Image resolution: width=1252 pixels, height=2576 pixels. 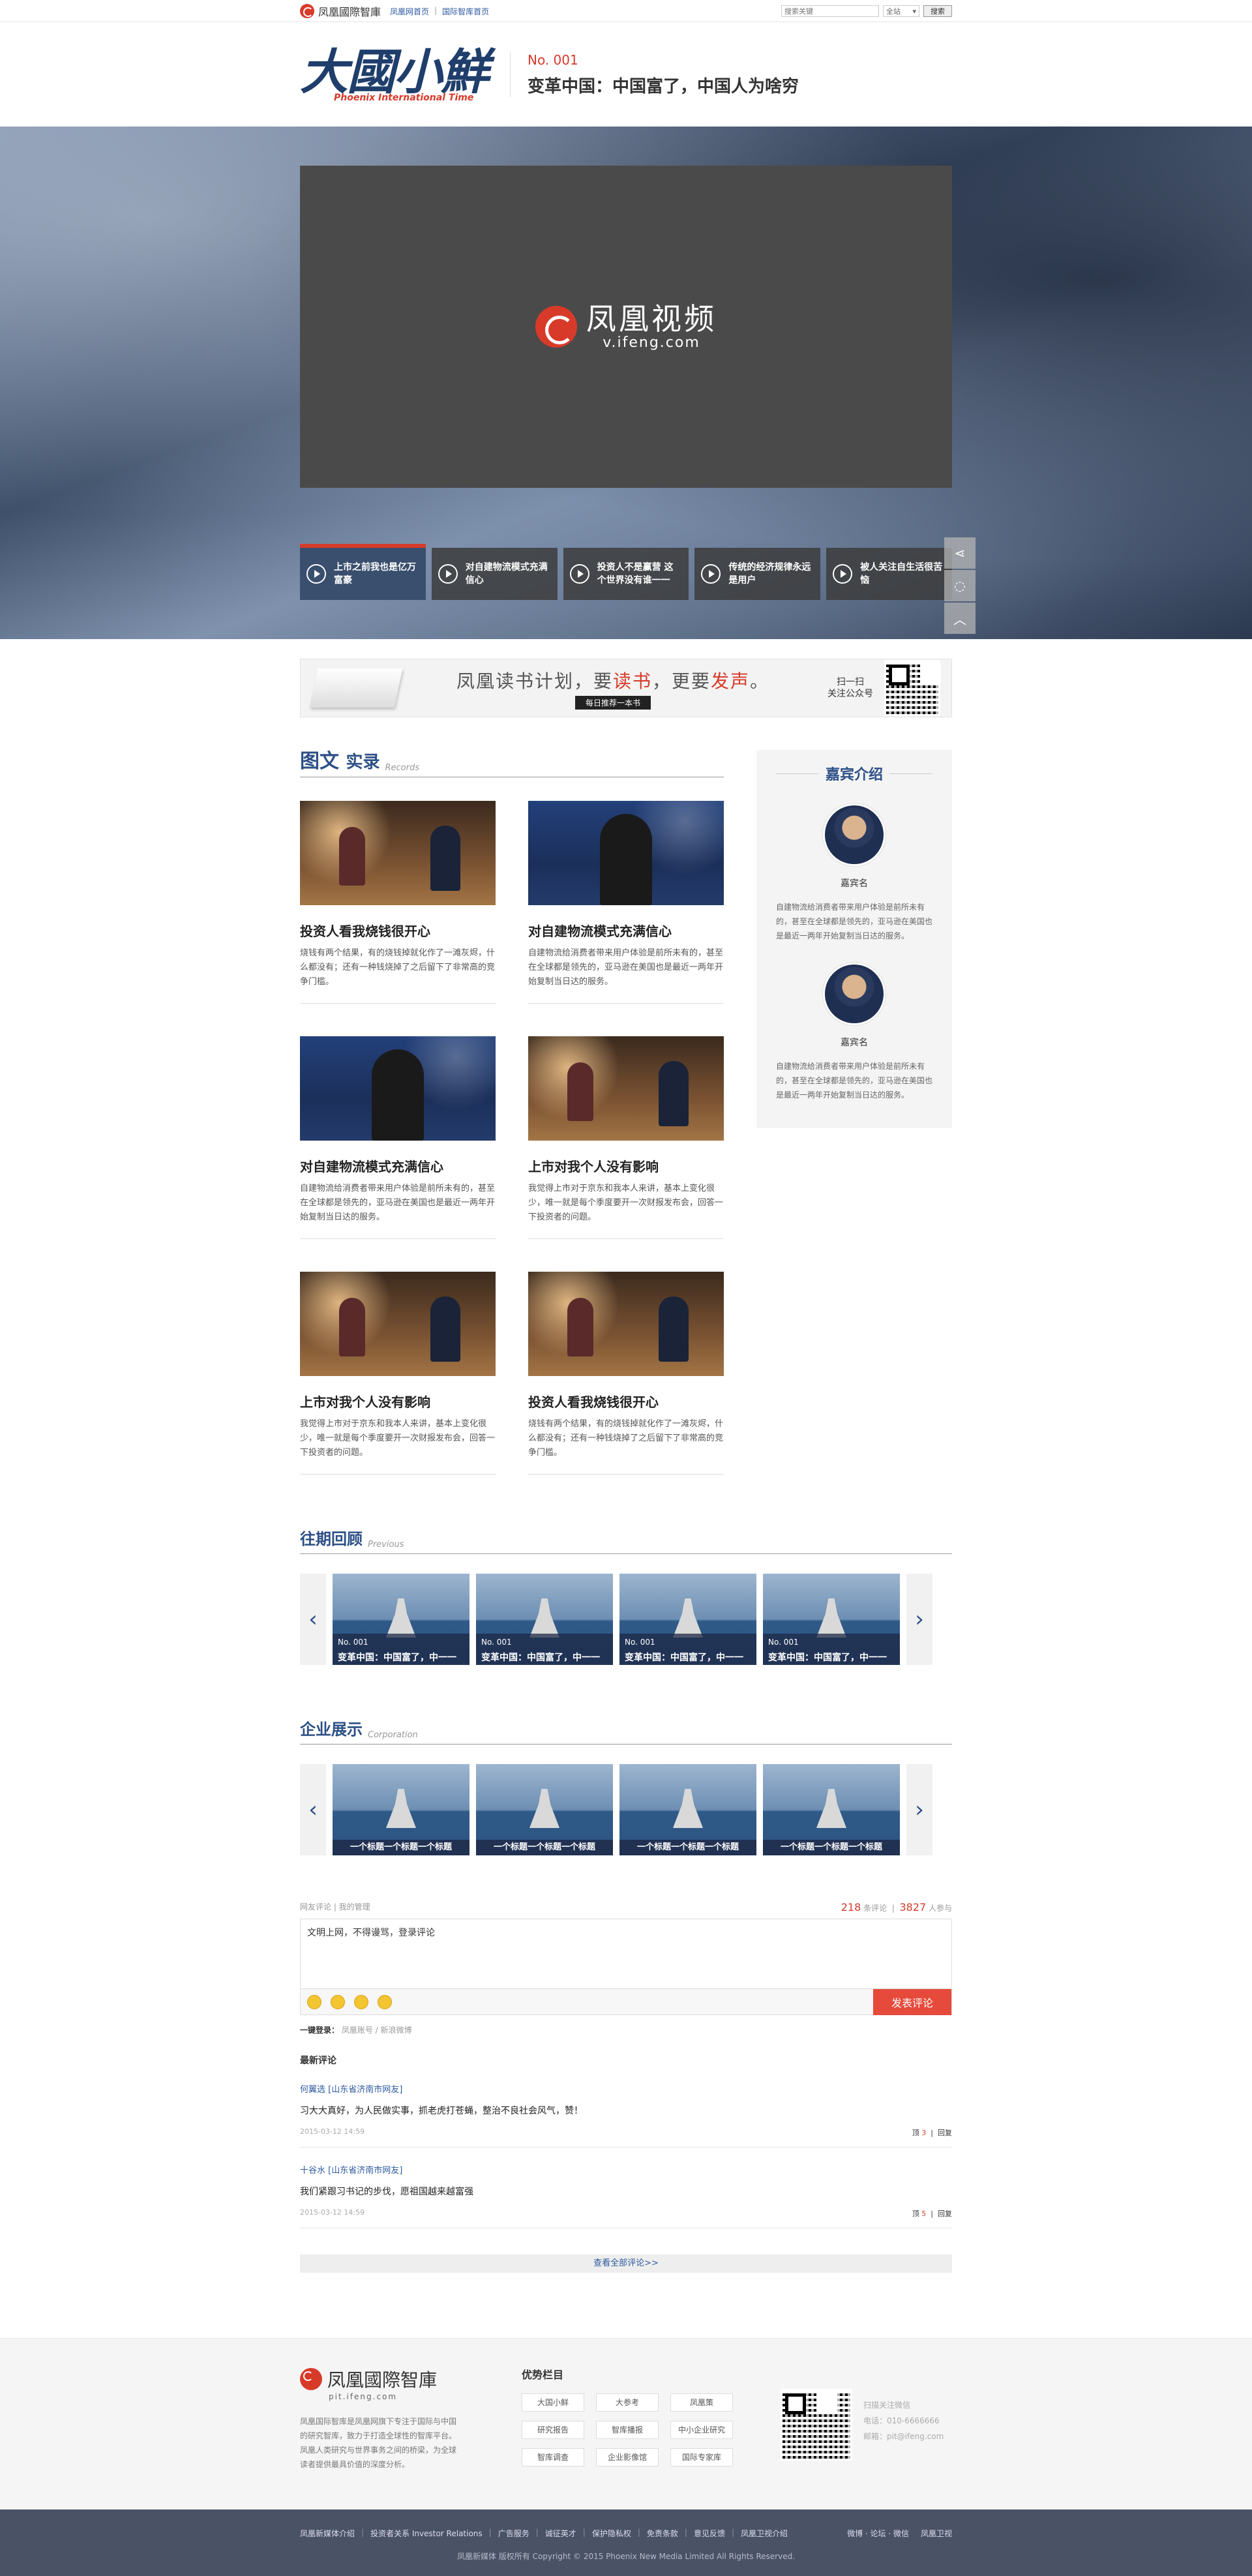 I want to click on comment-icon: ◌, so click(x=960, y=585).